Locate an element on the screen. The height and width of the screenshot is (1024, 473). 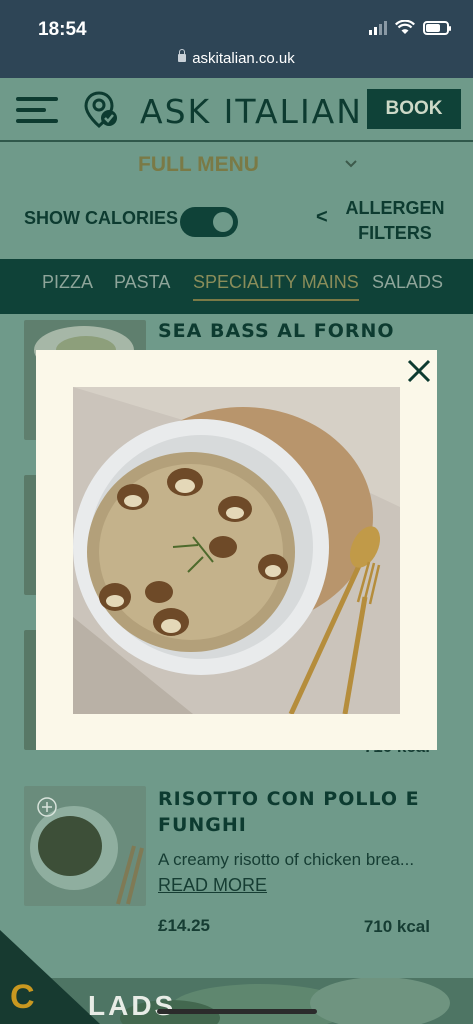
show-calories-toggle is located at coordinates (209, 222).